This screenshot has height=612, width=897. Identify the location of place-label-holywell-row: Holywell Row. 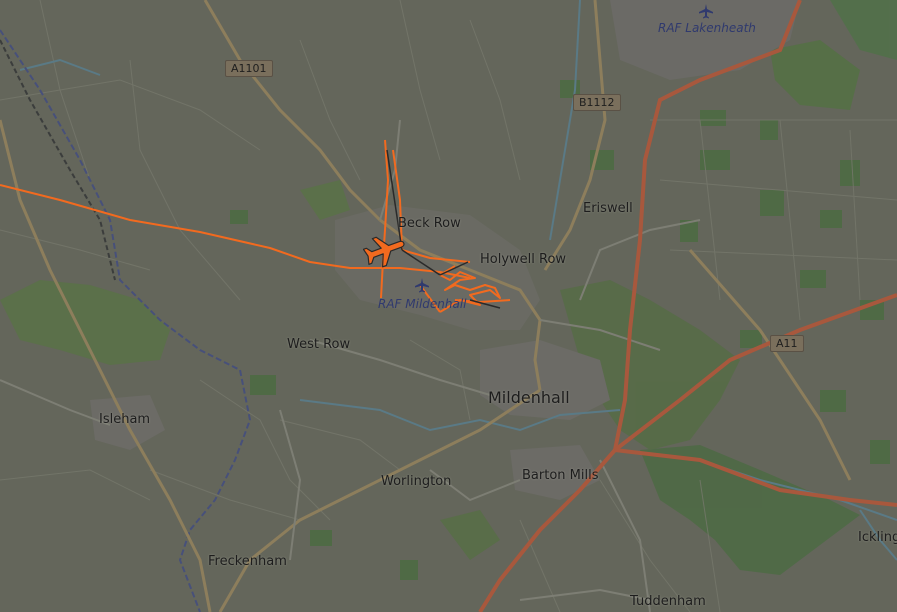
(523, 259).